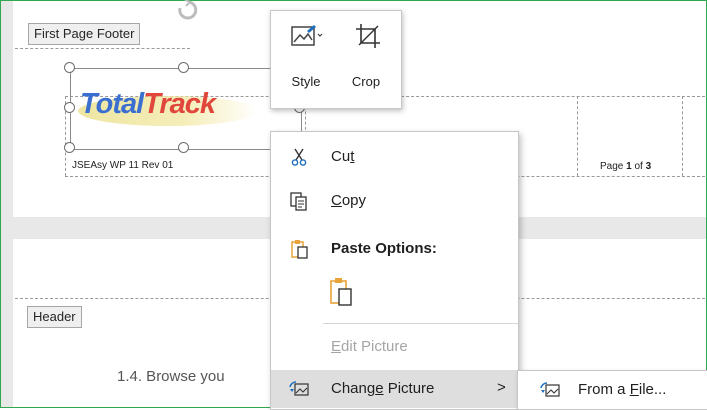 Image resolution: width=707 pixels, height=410 pixels. Describe the element at coordinates (638, 166) in the screenshot. I see `page-label-mid: of` at that location.